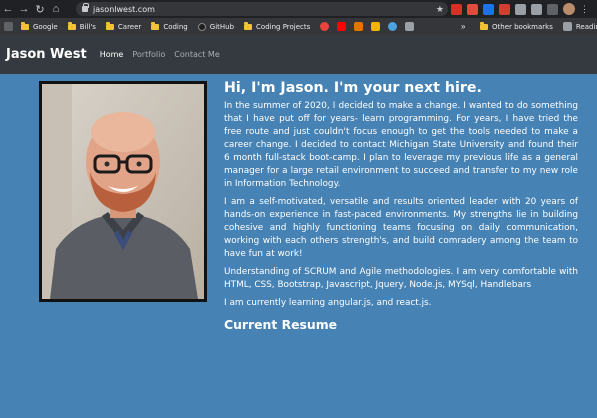 The width and height of the screenshot is (597, 418). Describe the element at coordinates (584, 9) in the screenshot. I see `menu-icon: ⋮` at that location.